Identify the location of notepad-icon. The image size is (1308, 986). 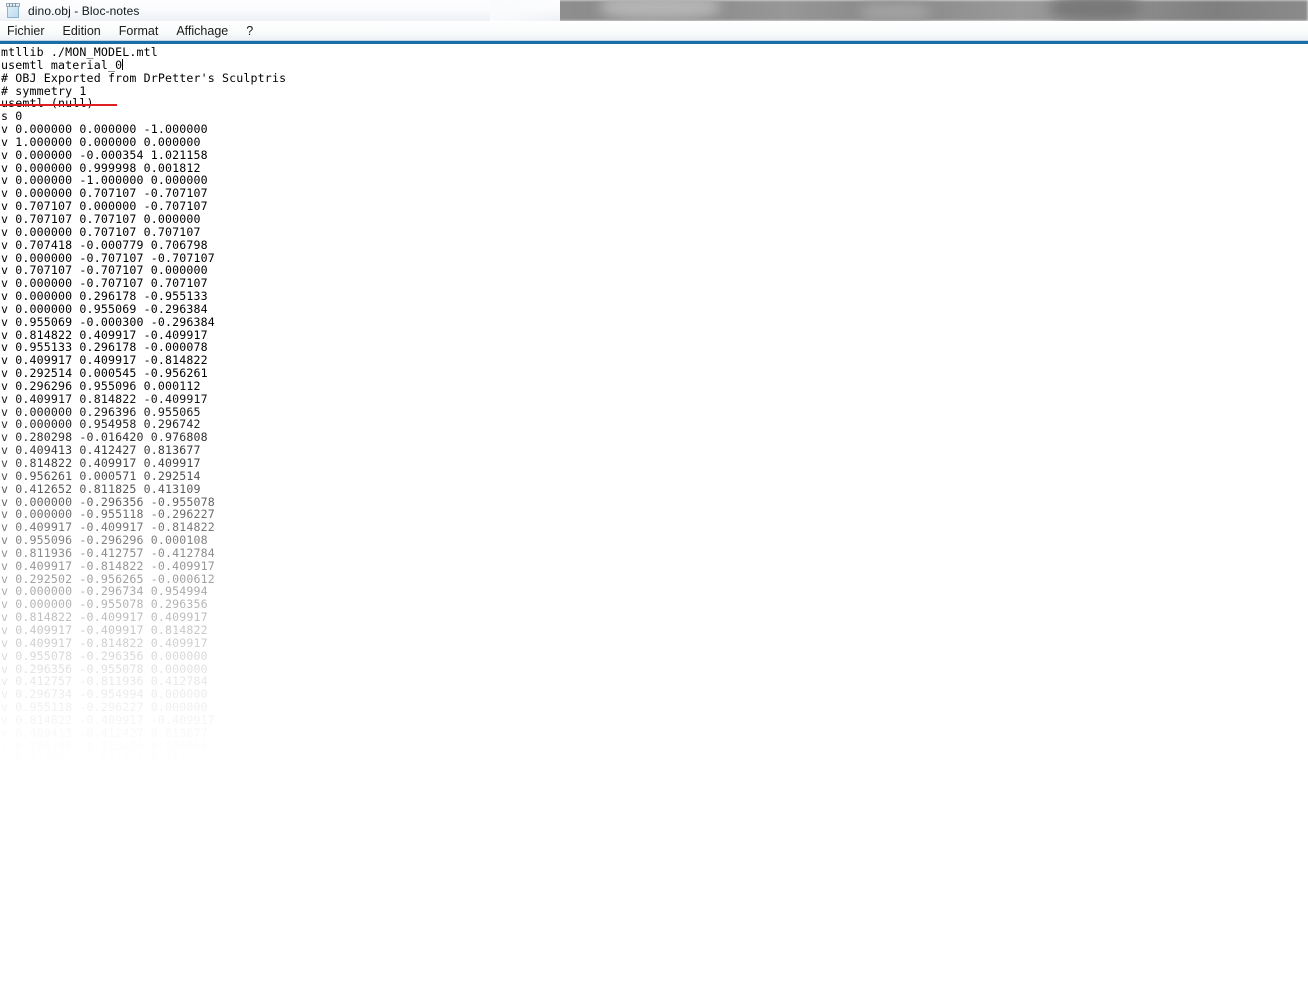
(13, 10).